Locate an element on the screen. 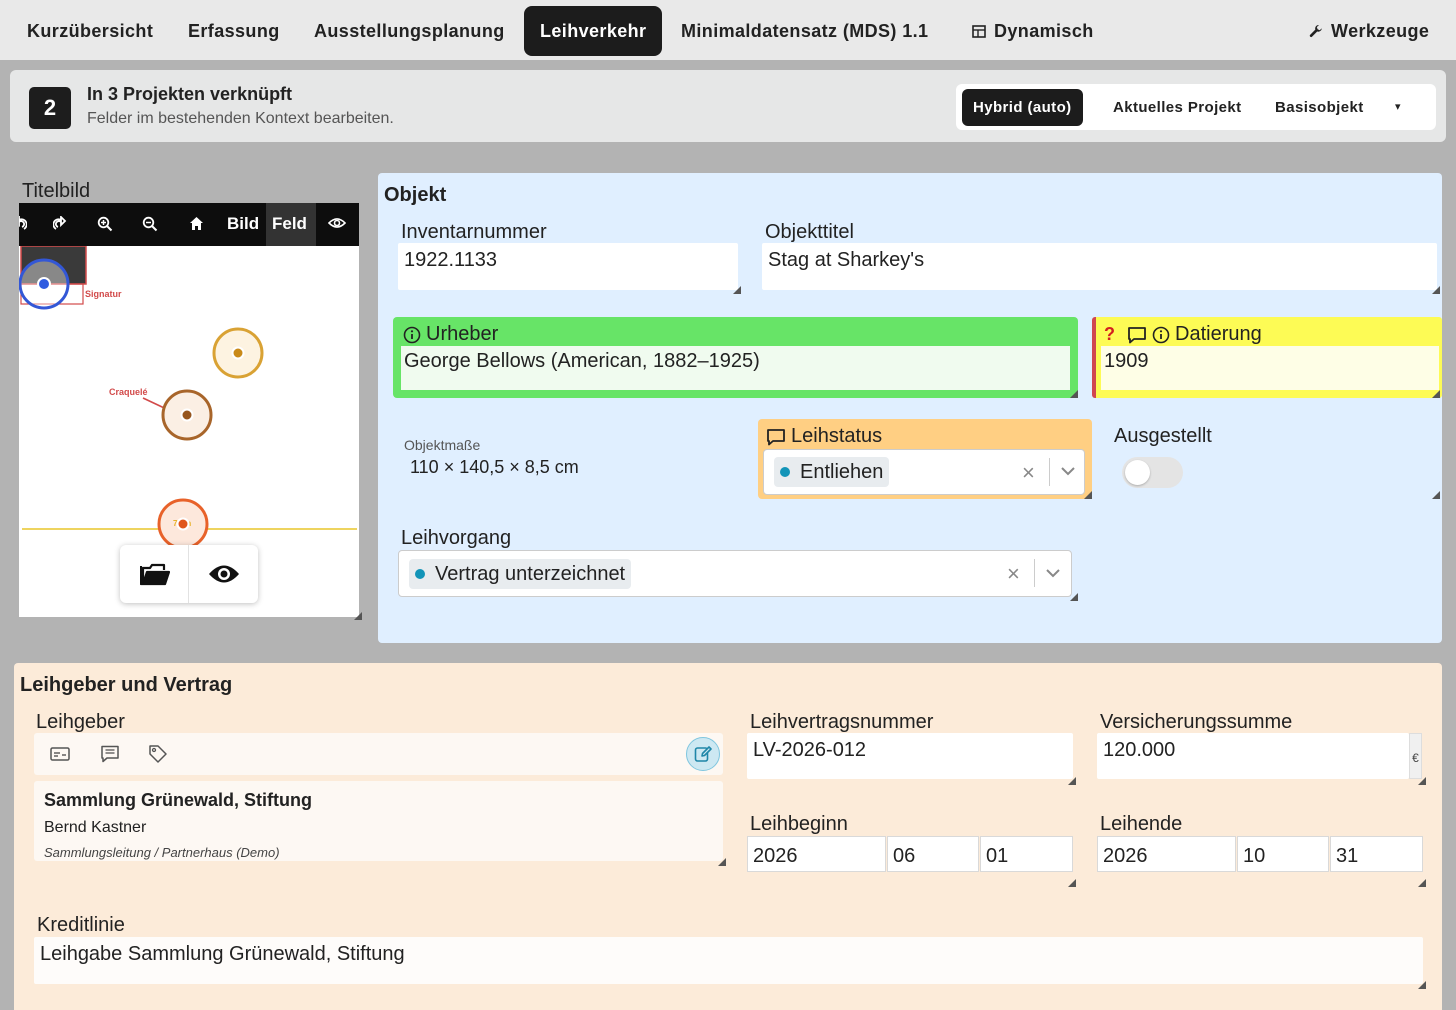  project-count-badge: 2 is located at coordinates (50, 108).